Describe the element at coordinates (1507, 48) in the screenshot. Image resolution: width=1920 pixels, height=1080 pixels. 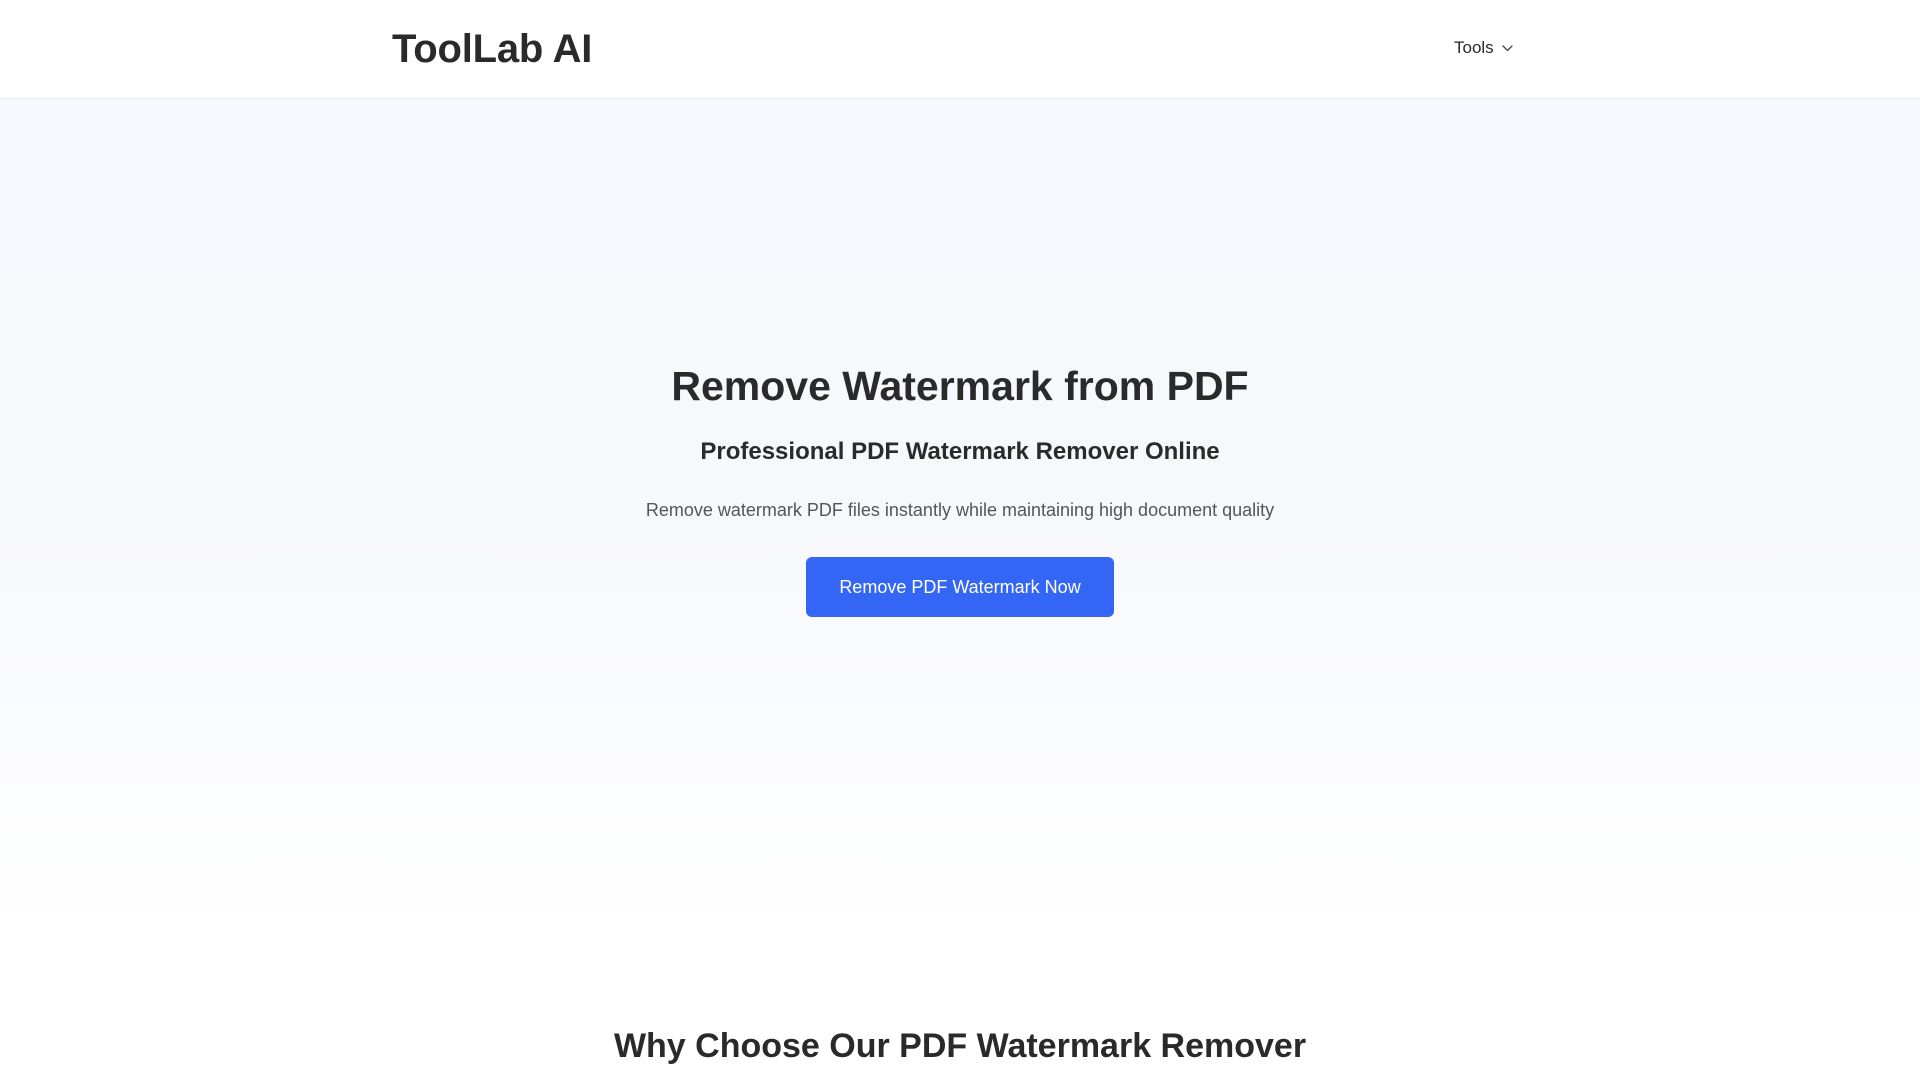
I see `chevron-down-icon` at that location.